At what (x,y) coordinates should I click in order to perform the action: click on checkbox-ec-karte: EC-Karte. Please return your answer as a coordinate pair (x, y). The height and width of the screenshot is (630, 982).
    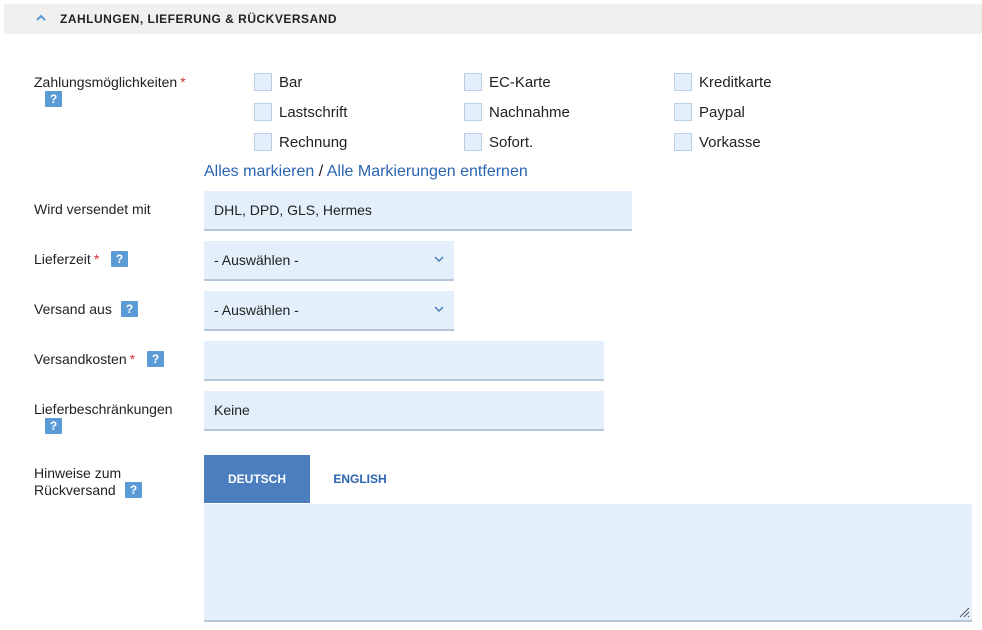
    Looking at the image, I should click on (507, 82).